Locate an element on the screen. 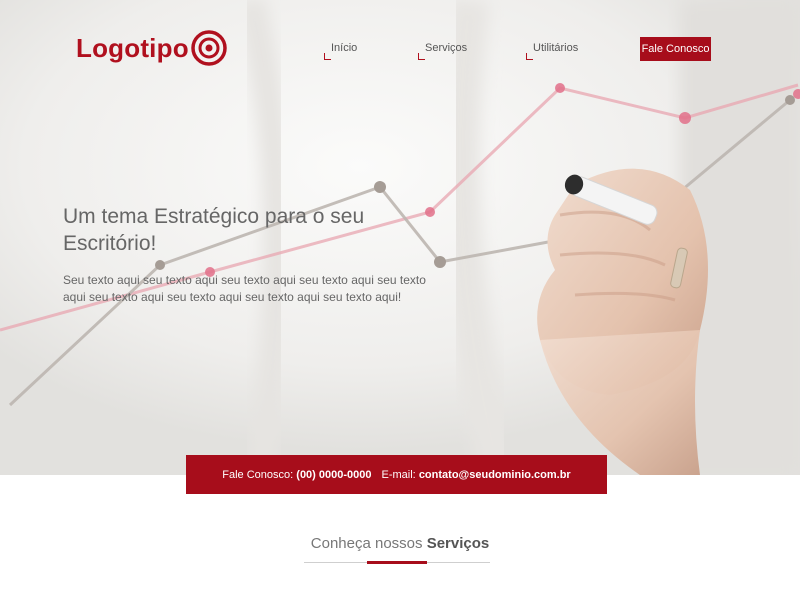  nav-item-label: Utilitários is located at coordinates (556, 48).